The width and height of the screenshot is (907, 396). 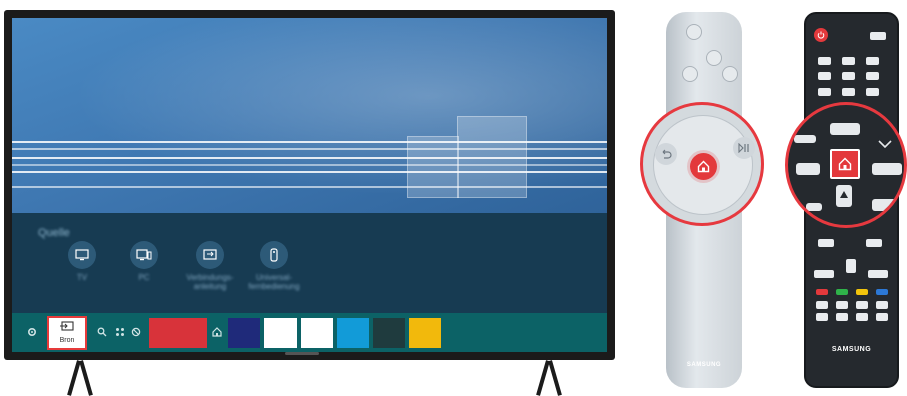 What do you see at coordinates (730, 74) in the screenshot?
I see `ambient-button` at bounding box center [730, 74].